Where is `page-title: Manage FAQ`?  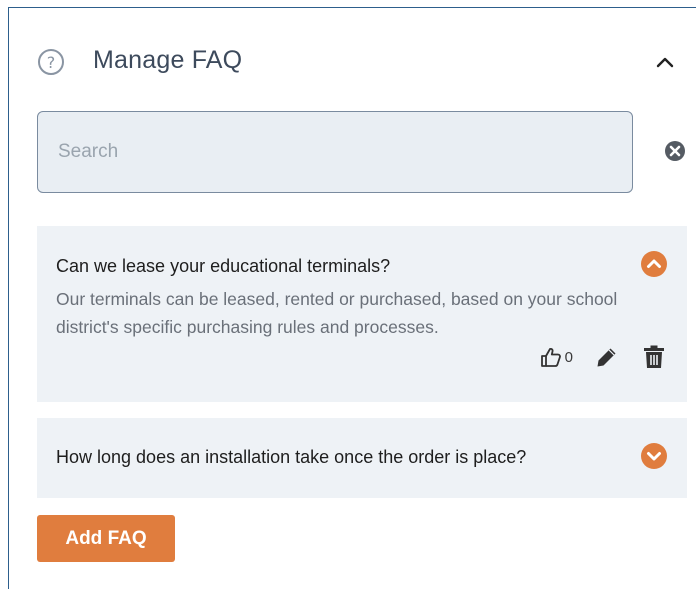 page-title: Manage FAQ is located at coordinates (168, 60).